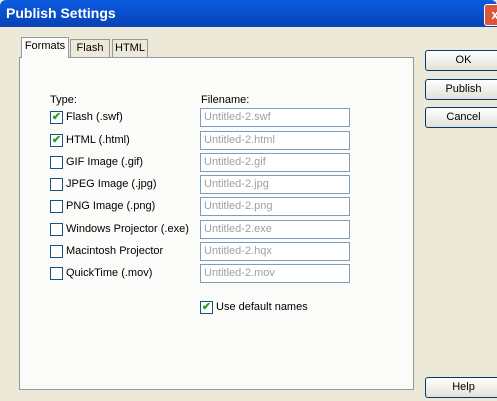  Describe the element at coordinates (461, 387) in the screenshot. I see `help-button: Help` at that location.